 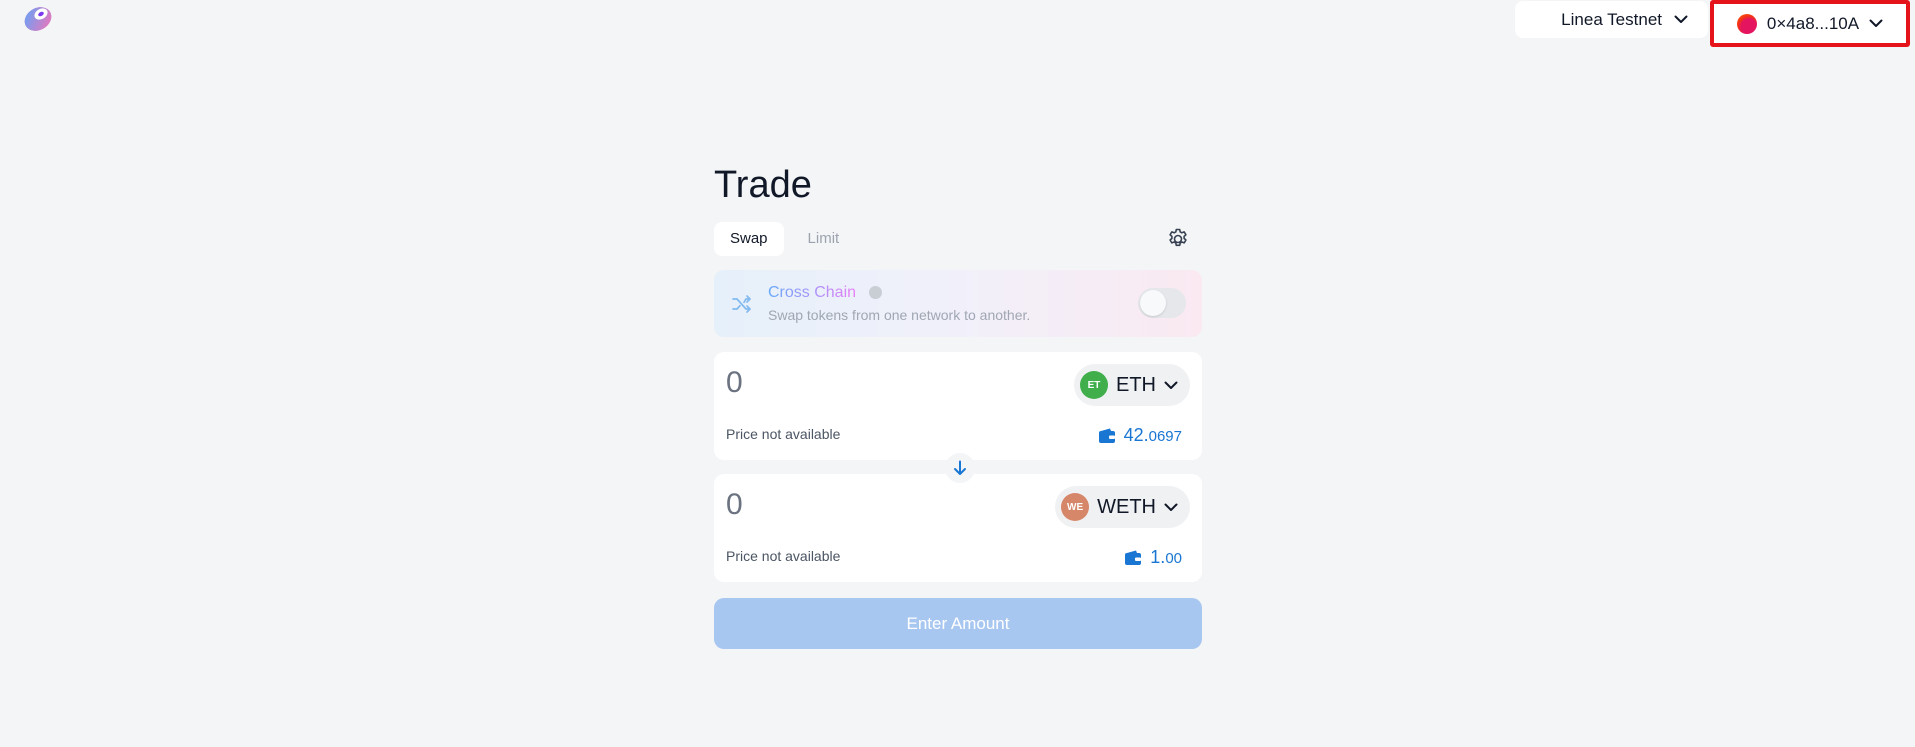 What do you see at coordinates (1746, 23) in the screenshot?
I see `account-avatar` at bounding box center [1746, 23].